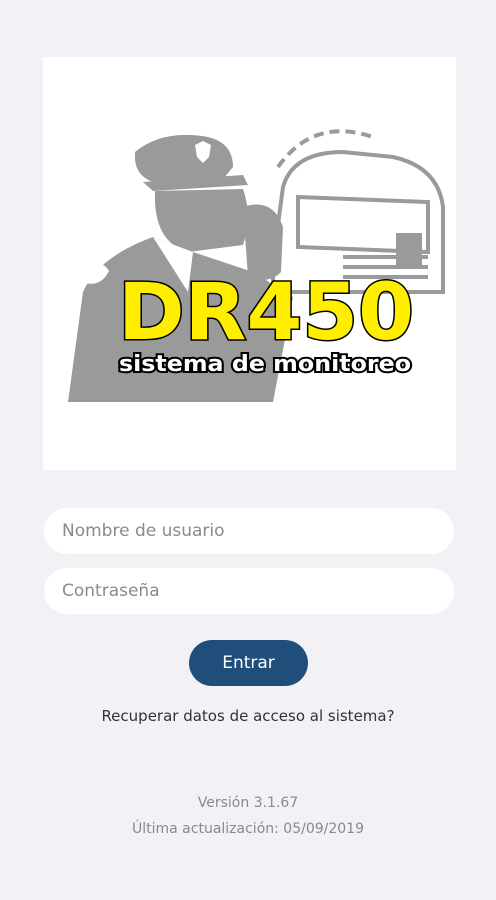 Image resolution: width=496 pixels, height=900 pixels. What do you see at coordinates (265, 364) in the screenshot?
I see `logo-tagline-text: sistema de monitoreo` at bounding box center [265, 364].